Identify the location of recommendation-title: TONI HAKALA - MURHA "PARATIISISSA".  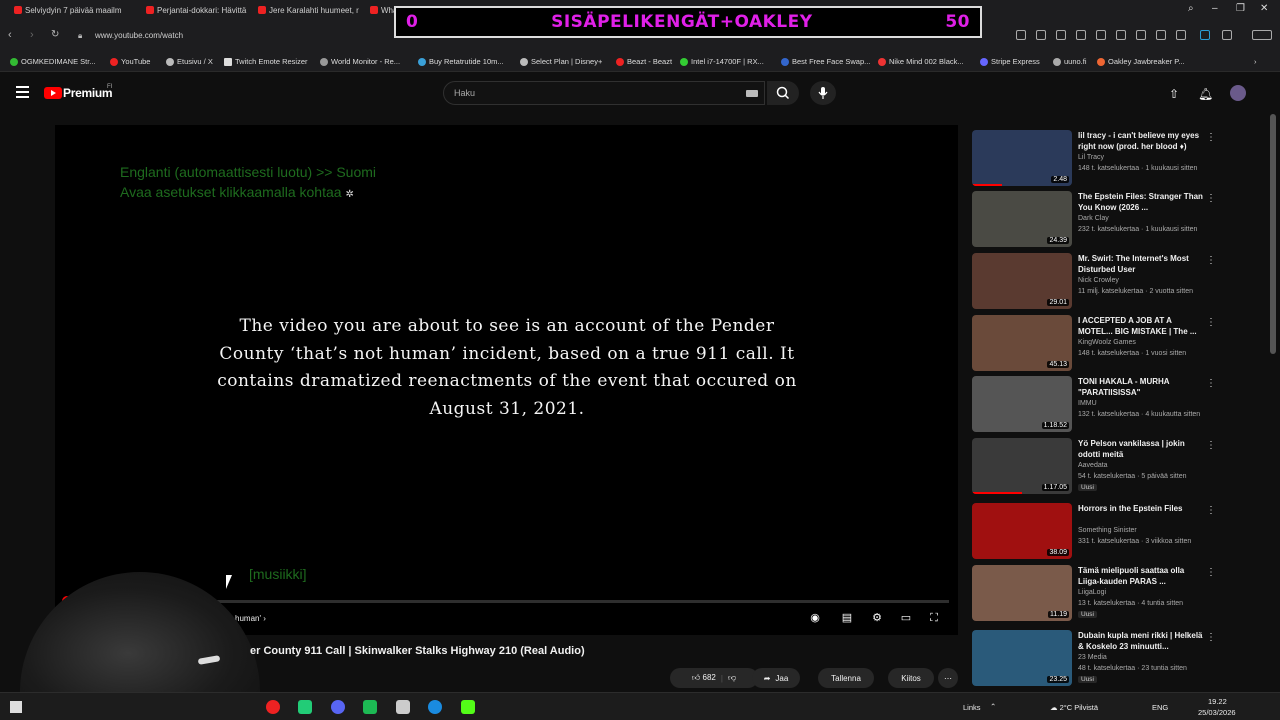
(1142, 387).